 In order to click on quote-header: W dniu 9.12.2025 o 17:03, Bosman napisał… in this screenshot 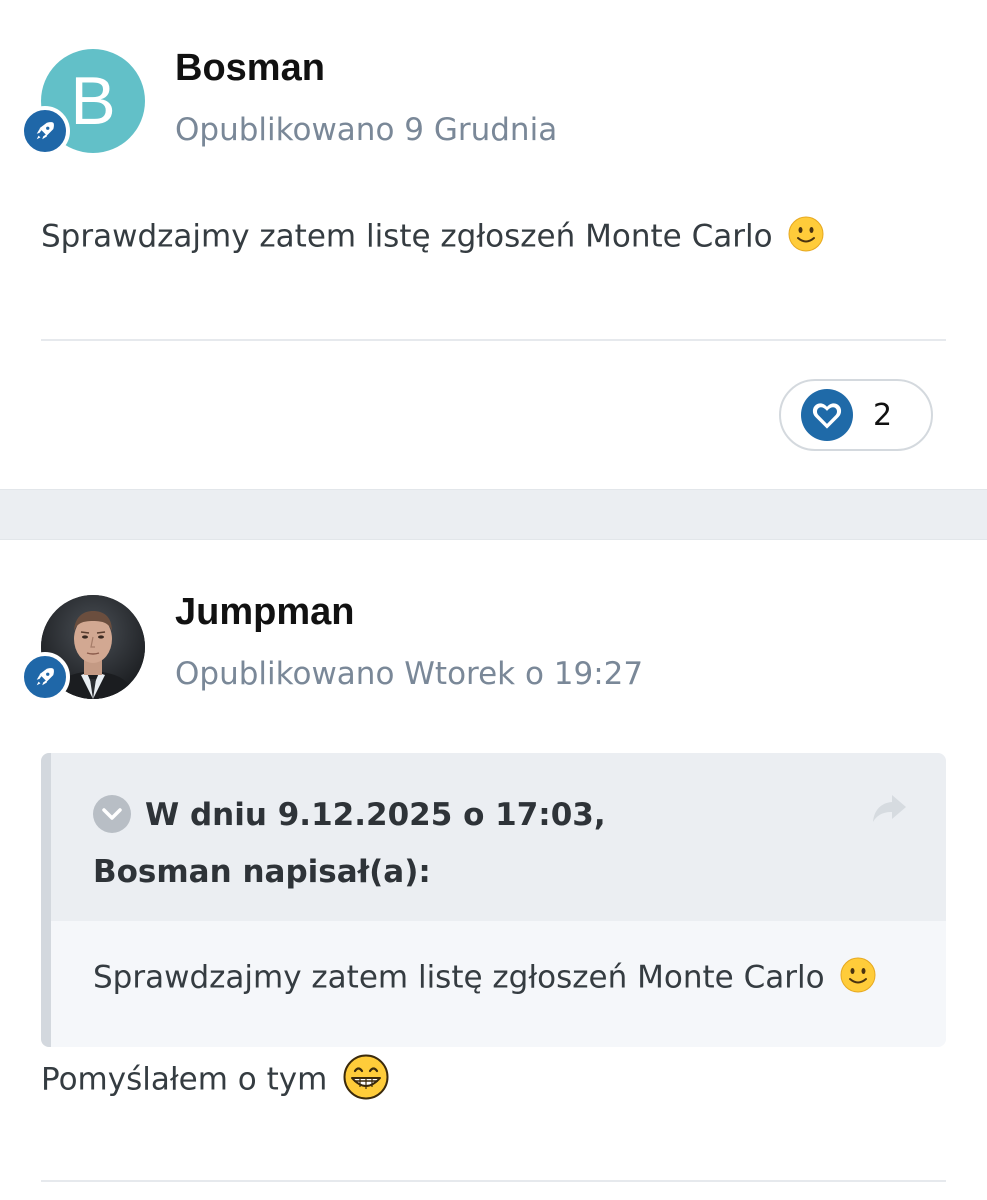, I will do `click(498, 837)`.